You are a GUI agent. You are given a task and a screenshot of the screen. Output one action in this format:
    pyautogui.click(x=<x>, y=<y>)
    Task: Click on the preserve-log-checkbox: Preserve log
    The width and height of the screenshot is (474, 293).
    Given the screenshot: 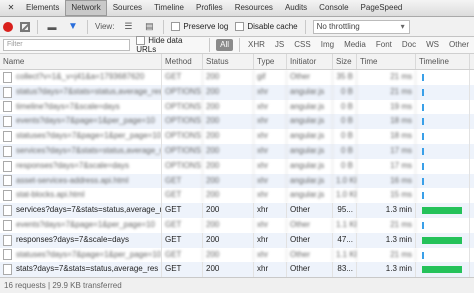 What is the action you would take?
    pyautogui.click(x=200, y=26)
    